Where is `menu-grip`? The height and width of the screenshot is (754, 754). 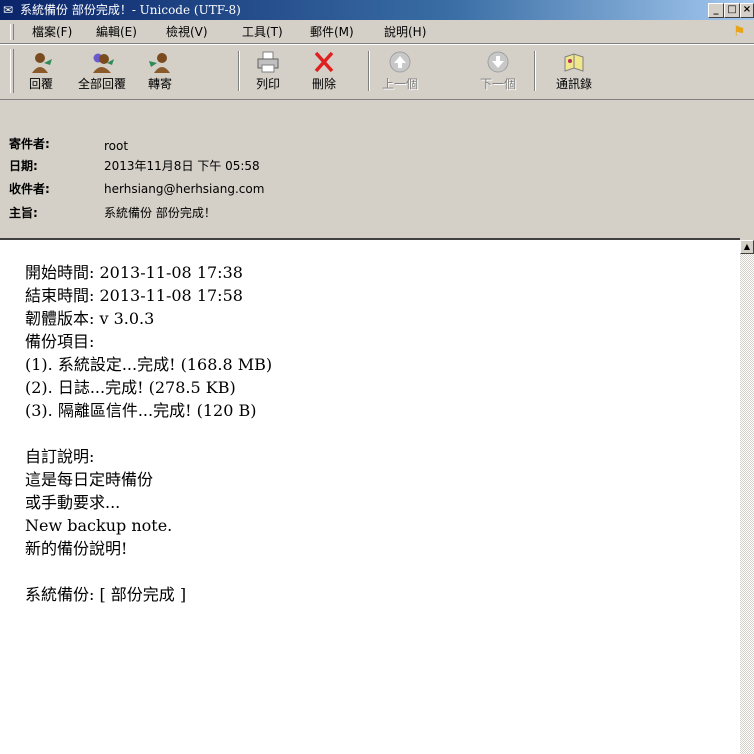 menu-grip is located at coordinates (12, 32).